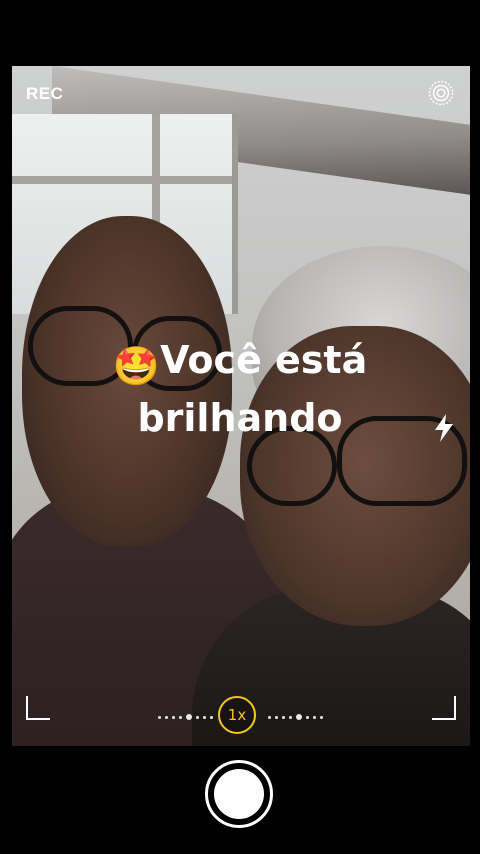 This screenshot has width=480, height=854. I want to click on rec-label: REC, so click(45, 93).